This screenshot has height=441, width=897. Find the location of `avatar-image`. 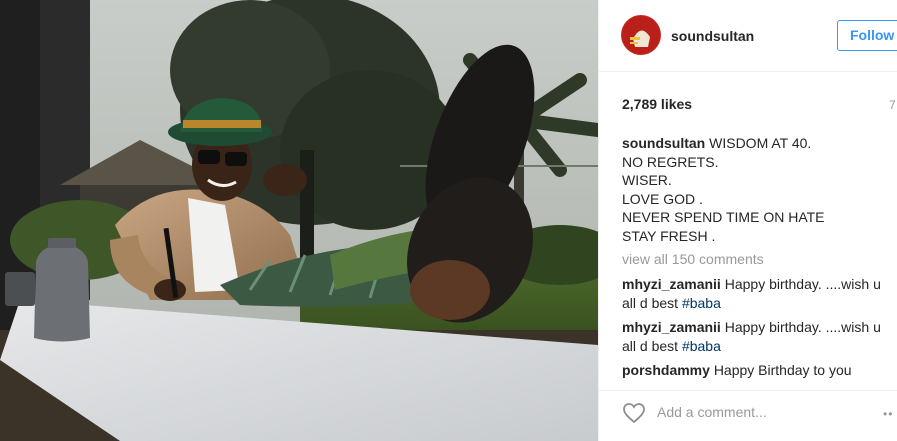

avatar-image is located at coordinates (641, 35).